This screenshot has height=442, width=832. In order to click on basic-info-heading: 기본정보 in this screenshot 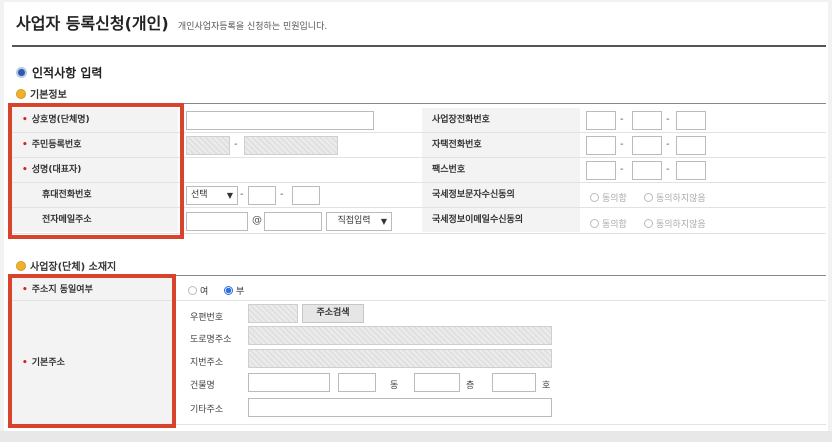, I will do `click(41, 93)`.